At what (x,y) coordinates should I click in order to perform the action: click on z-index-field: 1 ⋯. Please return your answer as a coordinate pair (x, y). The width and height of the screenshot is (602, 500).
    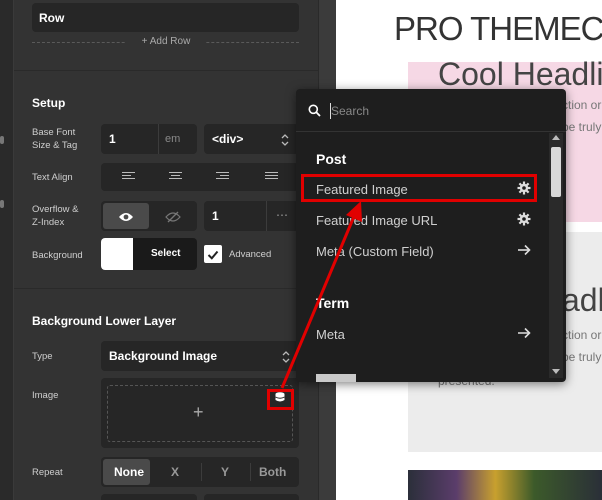
    Looking at the image, I should click on (251, 216).